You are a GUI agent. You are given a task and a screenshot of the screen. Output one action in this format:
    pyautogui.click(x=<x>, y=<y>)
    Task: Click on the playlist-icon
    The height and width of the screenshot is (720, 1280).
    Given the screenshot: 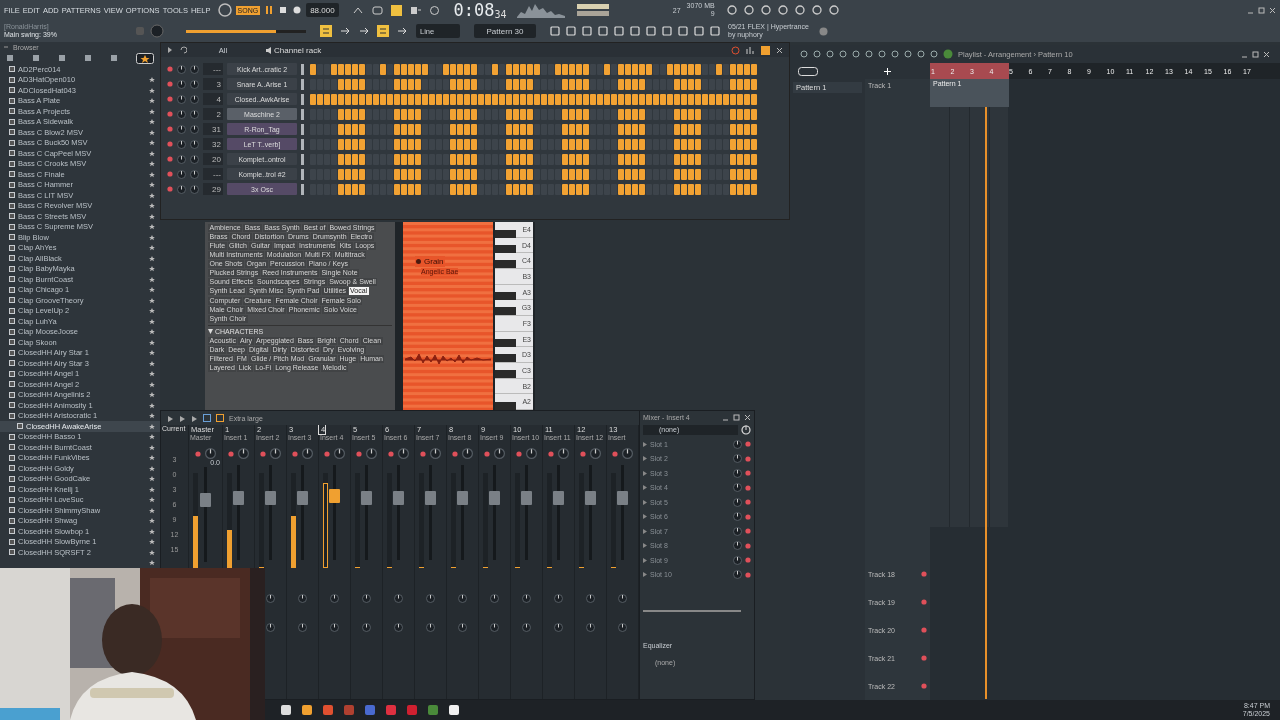 What is the action you would take?
    pyautogui.click(x=948, y=54)
    